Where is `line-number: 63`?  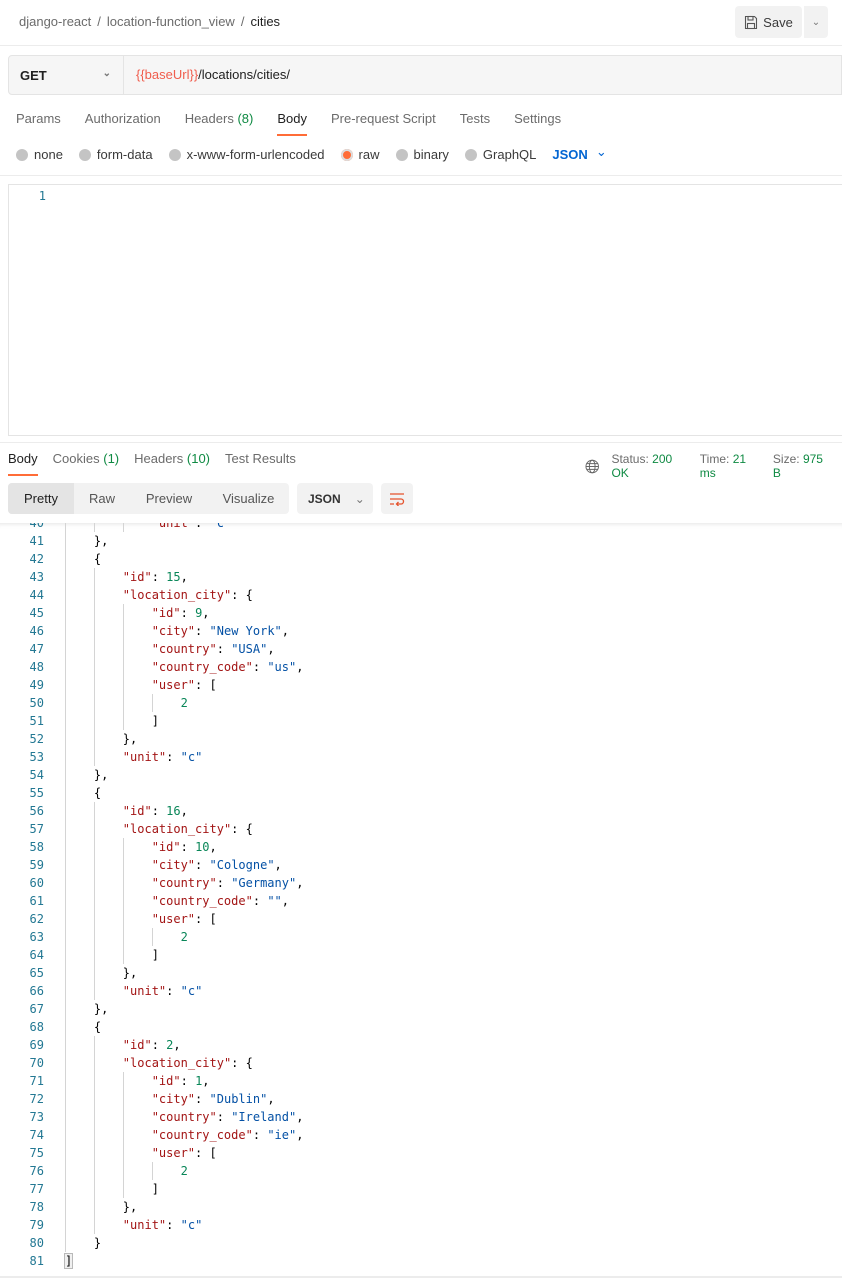
line-number: 63 is located at coordinates (36, 937).